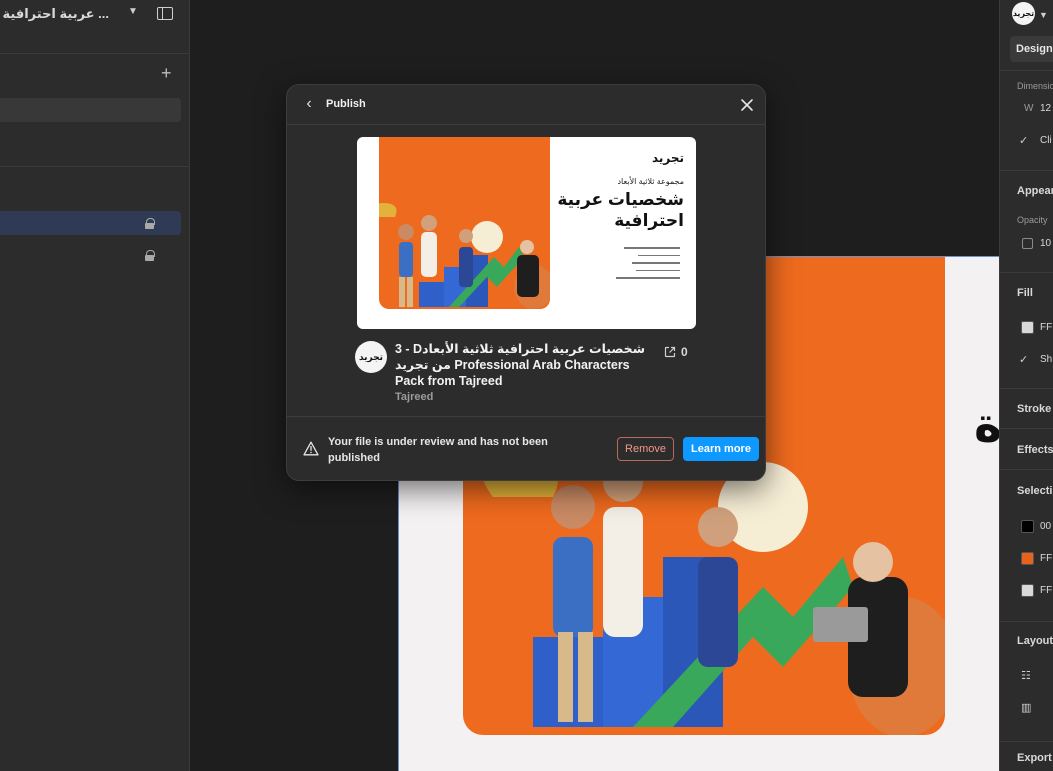 This screenshot has height=771, width=1053. What do you see at coordinates (1026, 545) in the screenshot?
I see `selection-colors-section: Selecti 00 FF FF` at bounding box center [1026, 545].